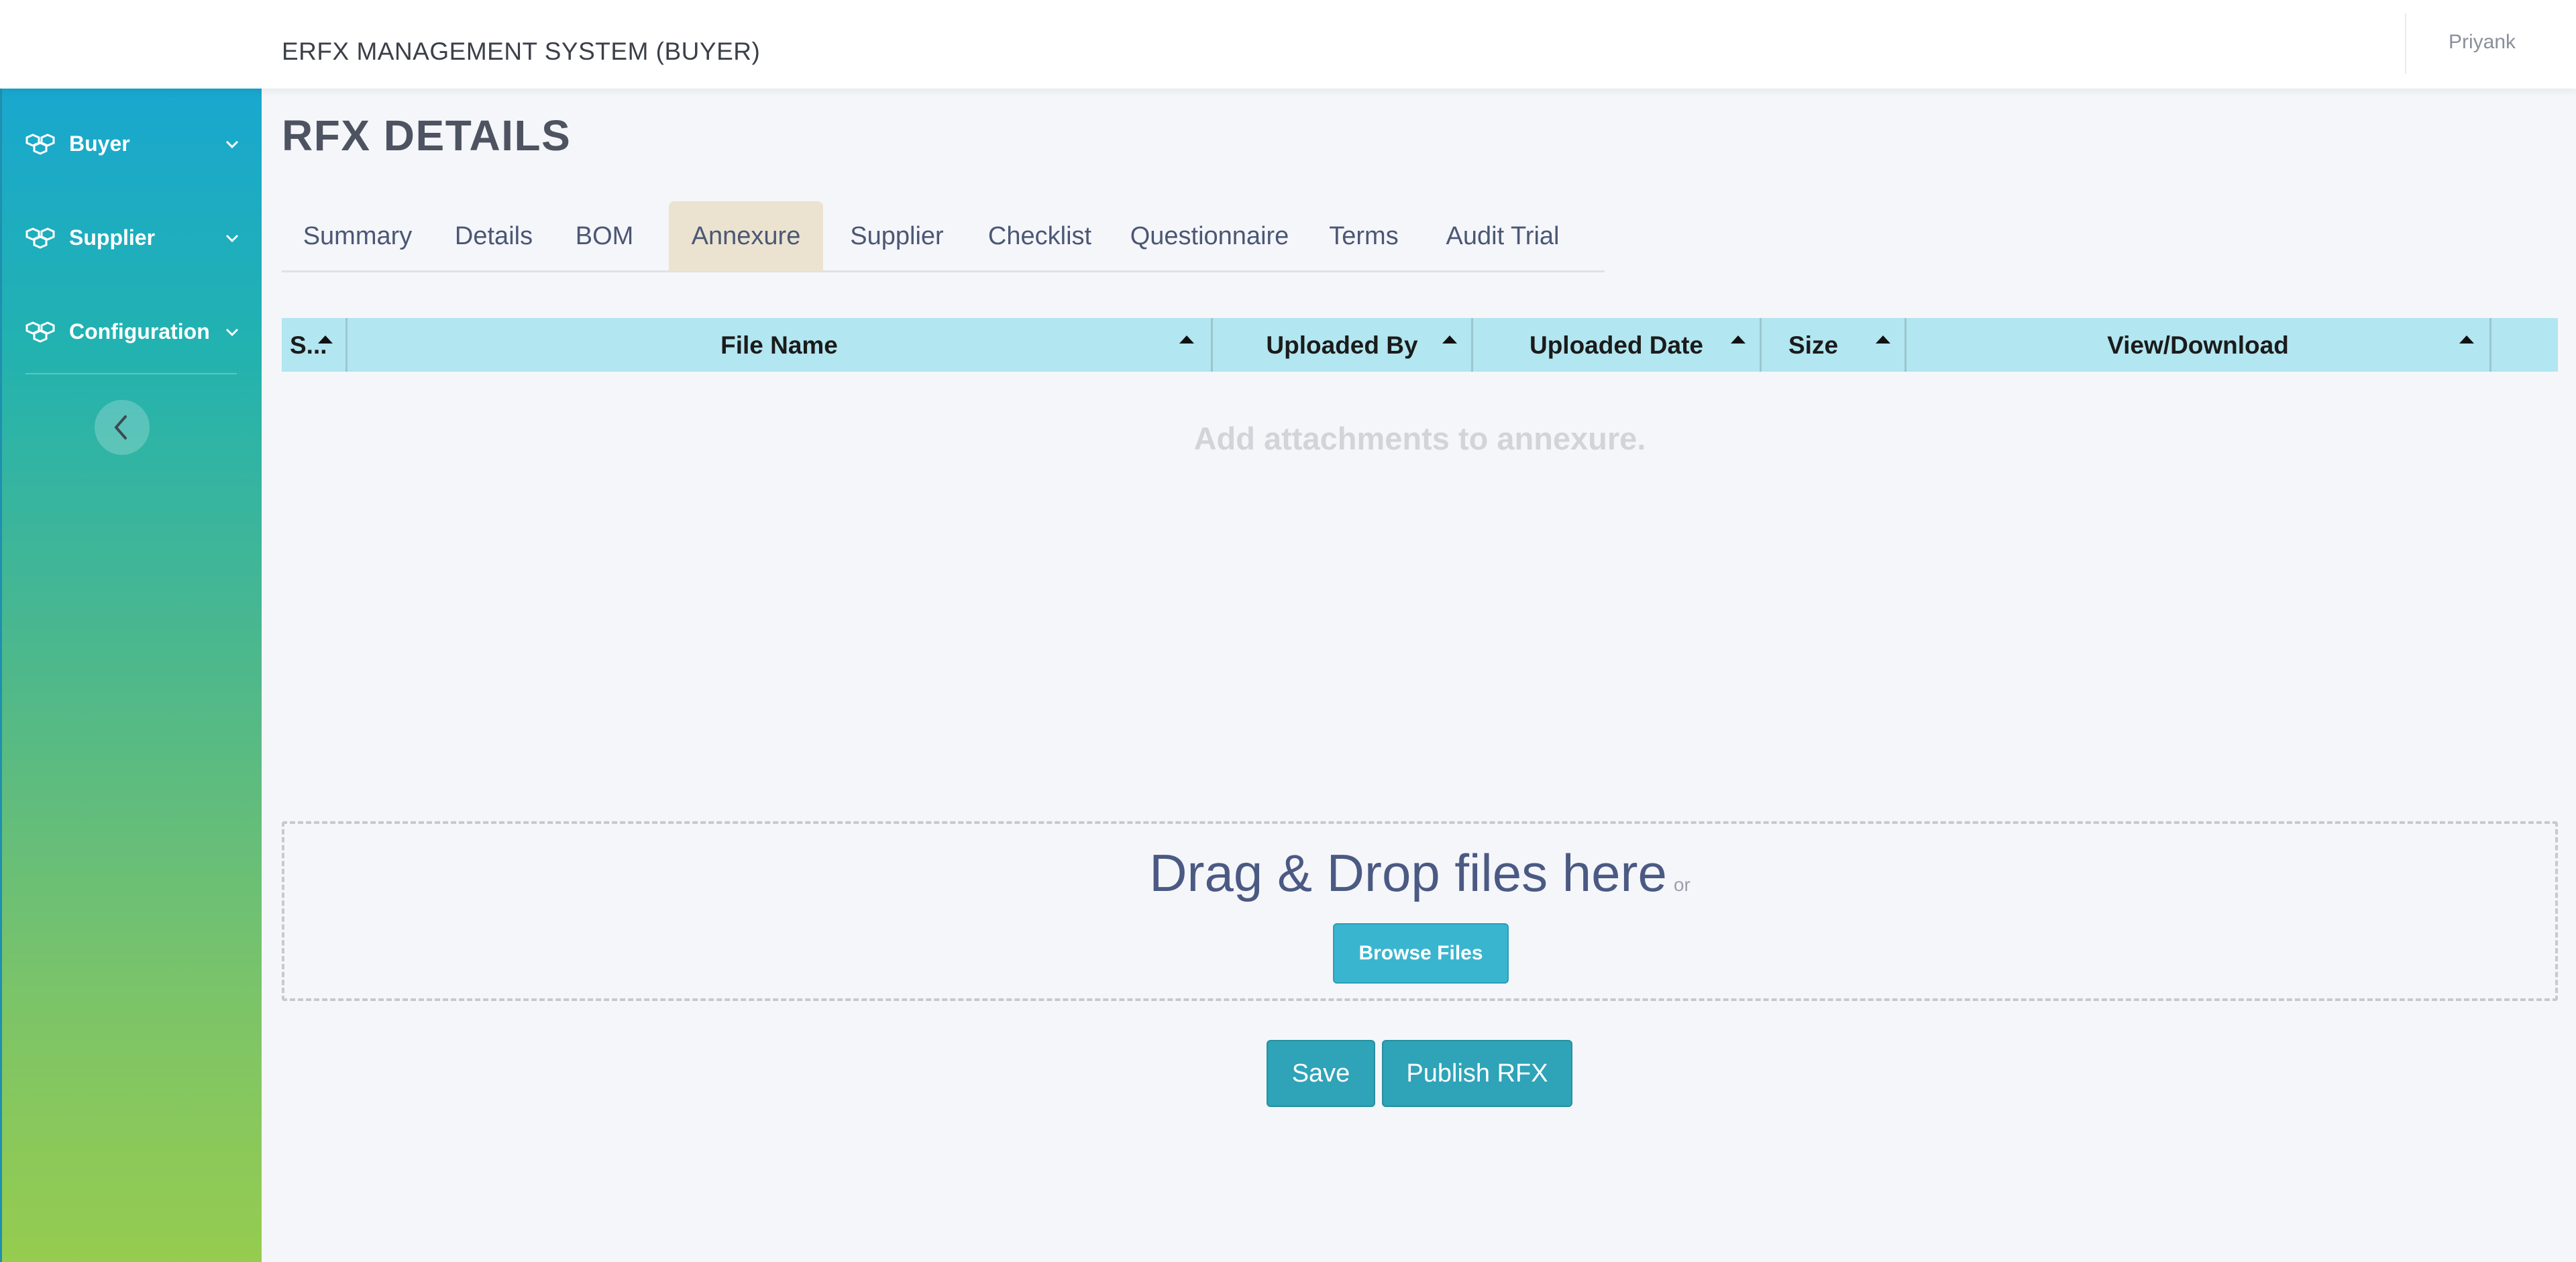  I want to click on user-divider, so click(2405, 43).